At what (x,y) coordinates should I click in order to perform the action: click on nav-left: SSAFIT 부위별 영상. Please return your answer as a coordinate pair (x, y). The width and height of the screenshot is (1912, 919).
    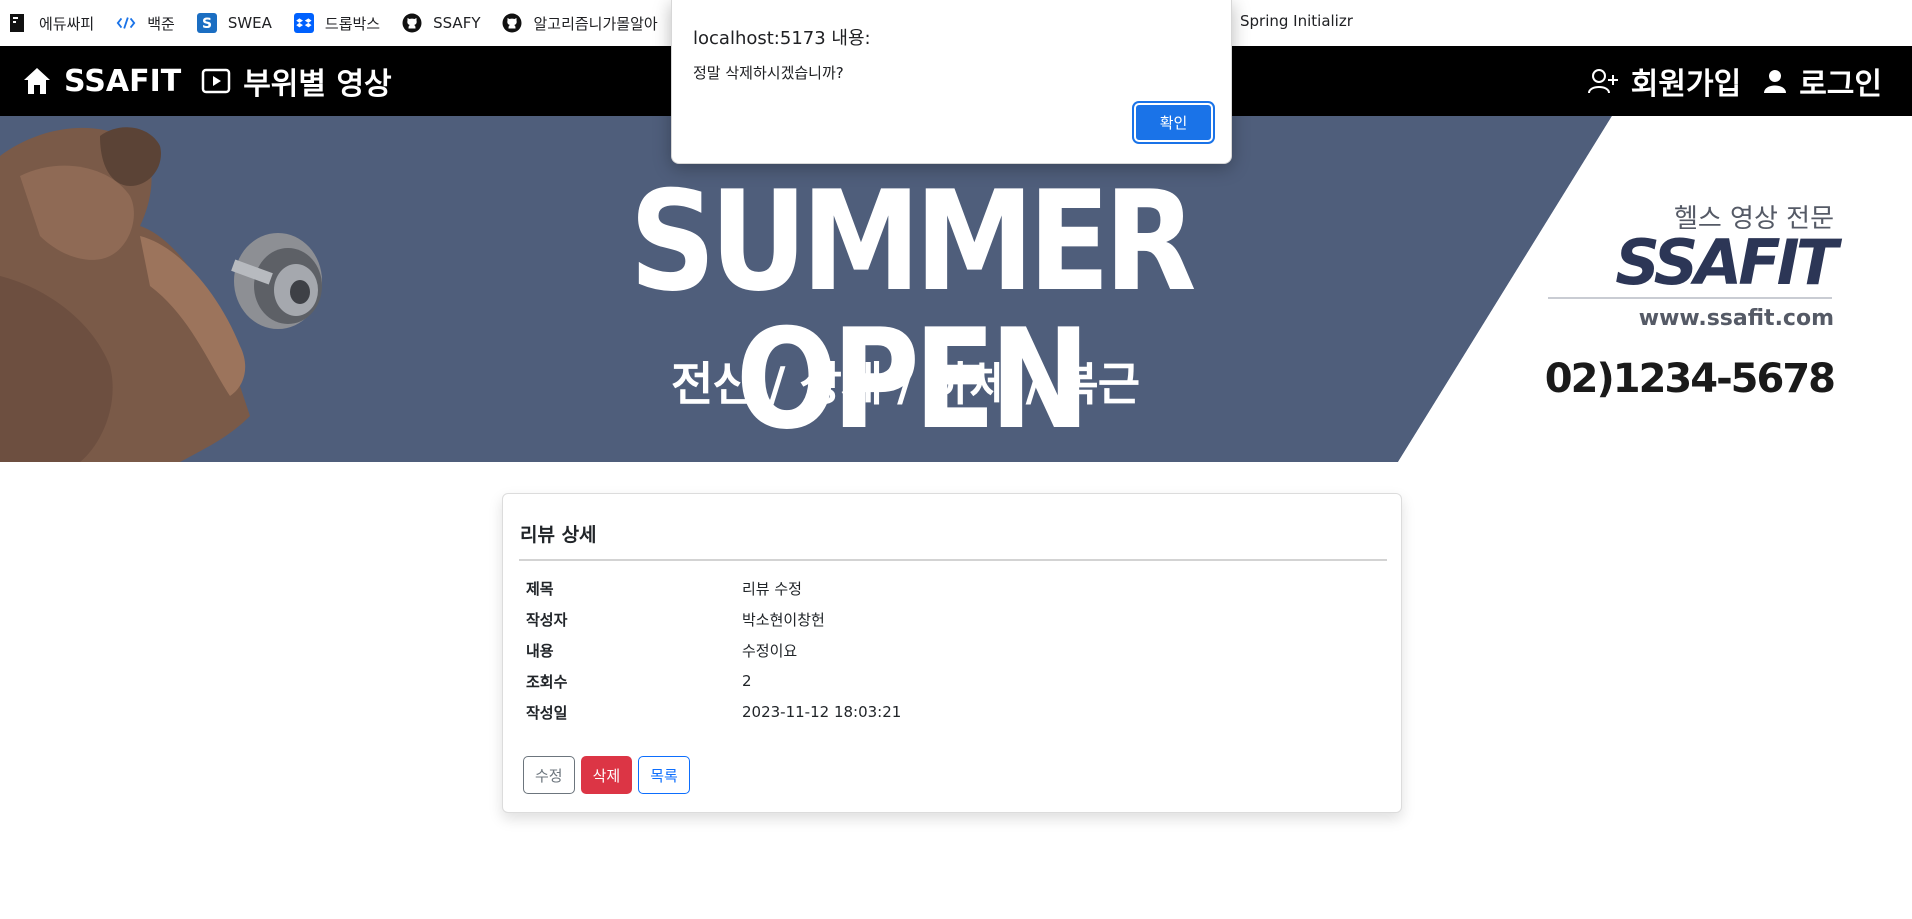
    Looking at the image, I should click on (217, 81).